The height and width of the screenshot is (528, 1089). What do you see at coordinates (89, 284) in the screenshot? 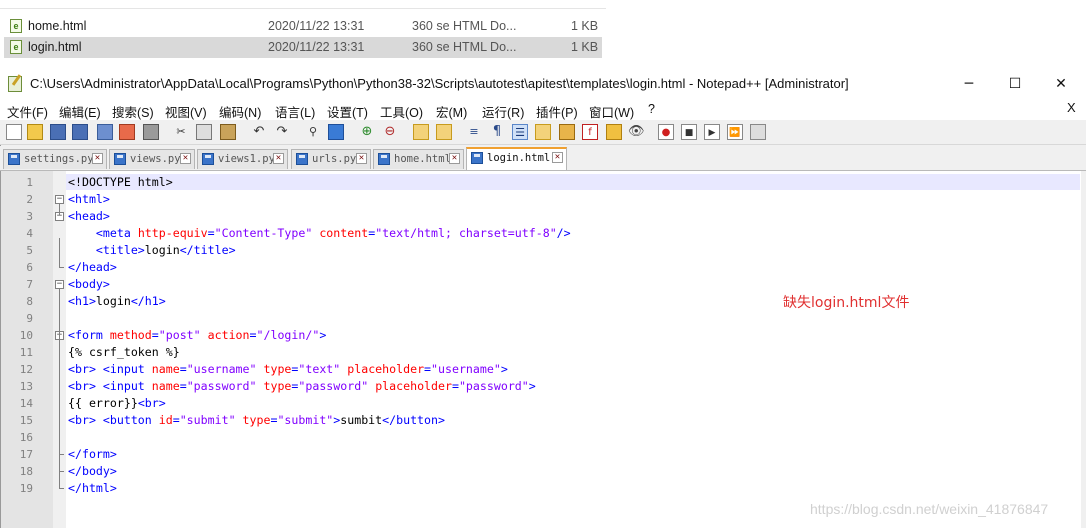
I see `code-line: <body>` at bounding box center [89, 284].